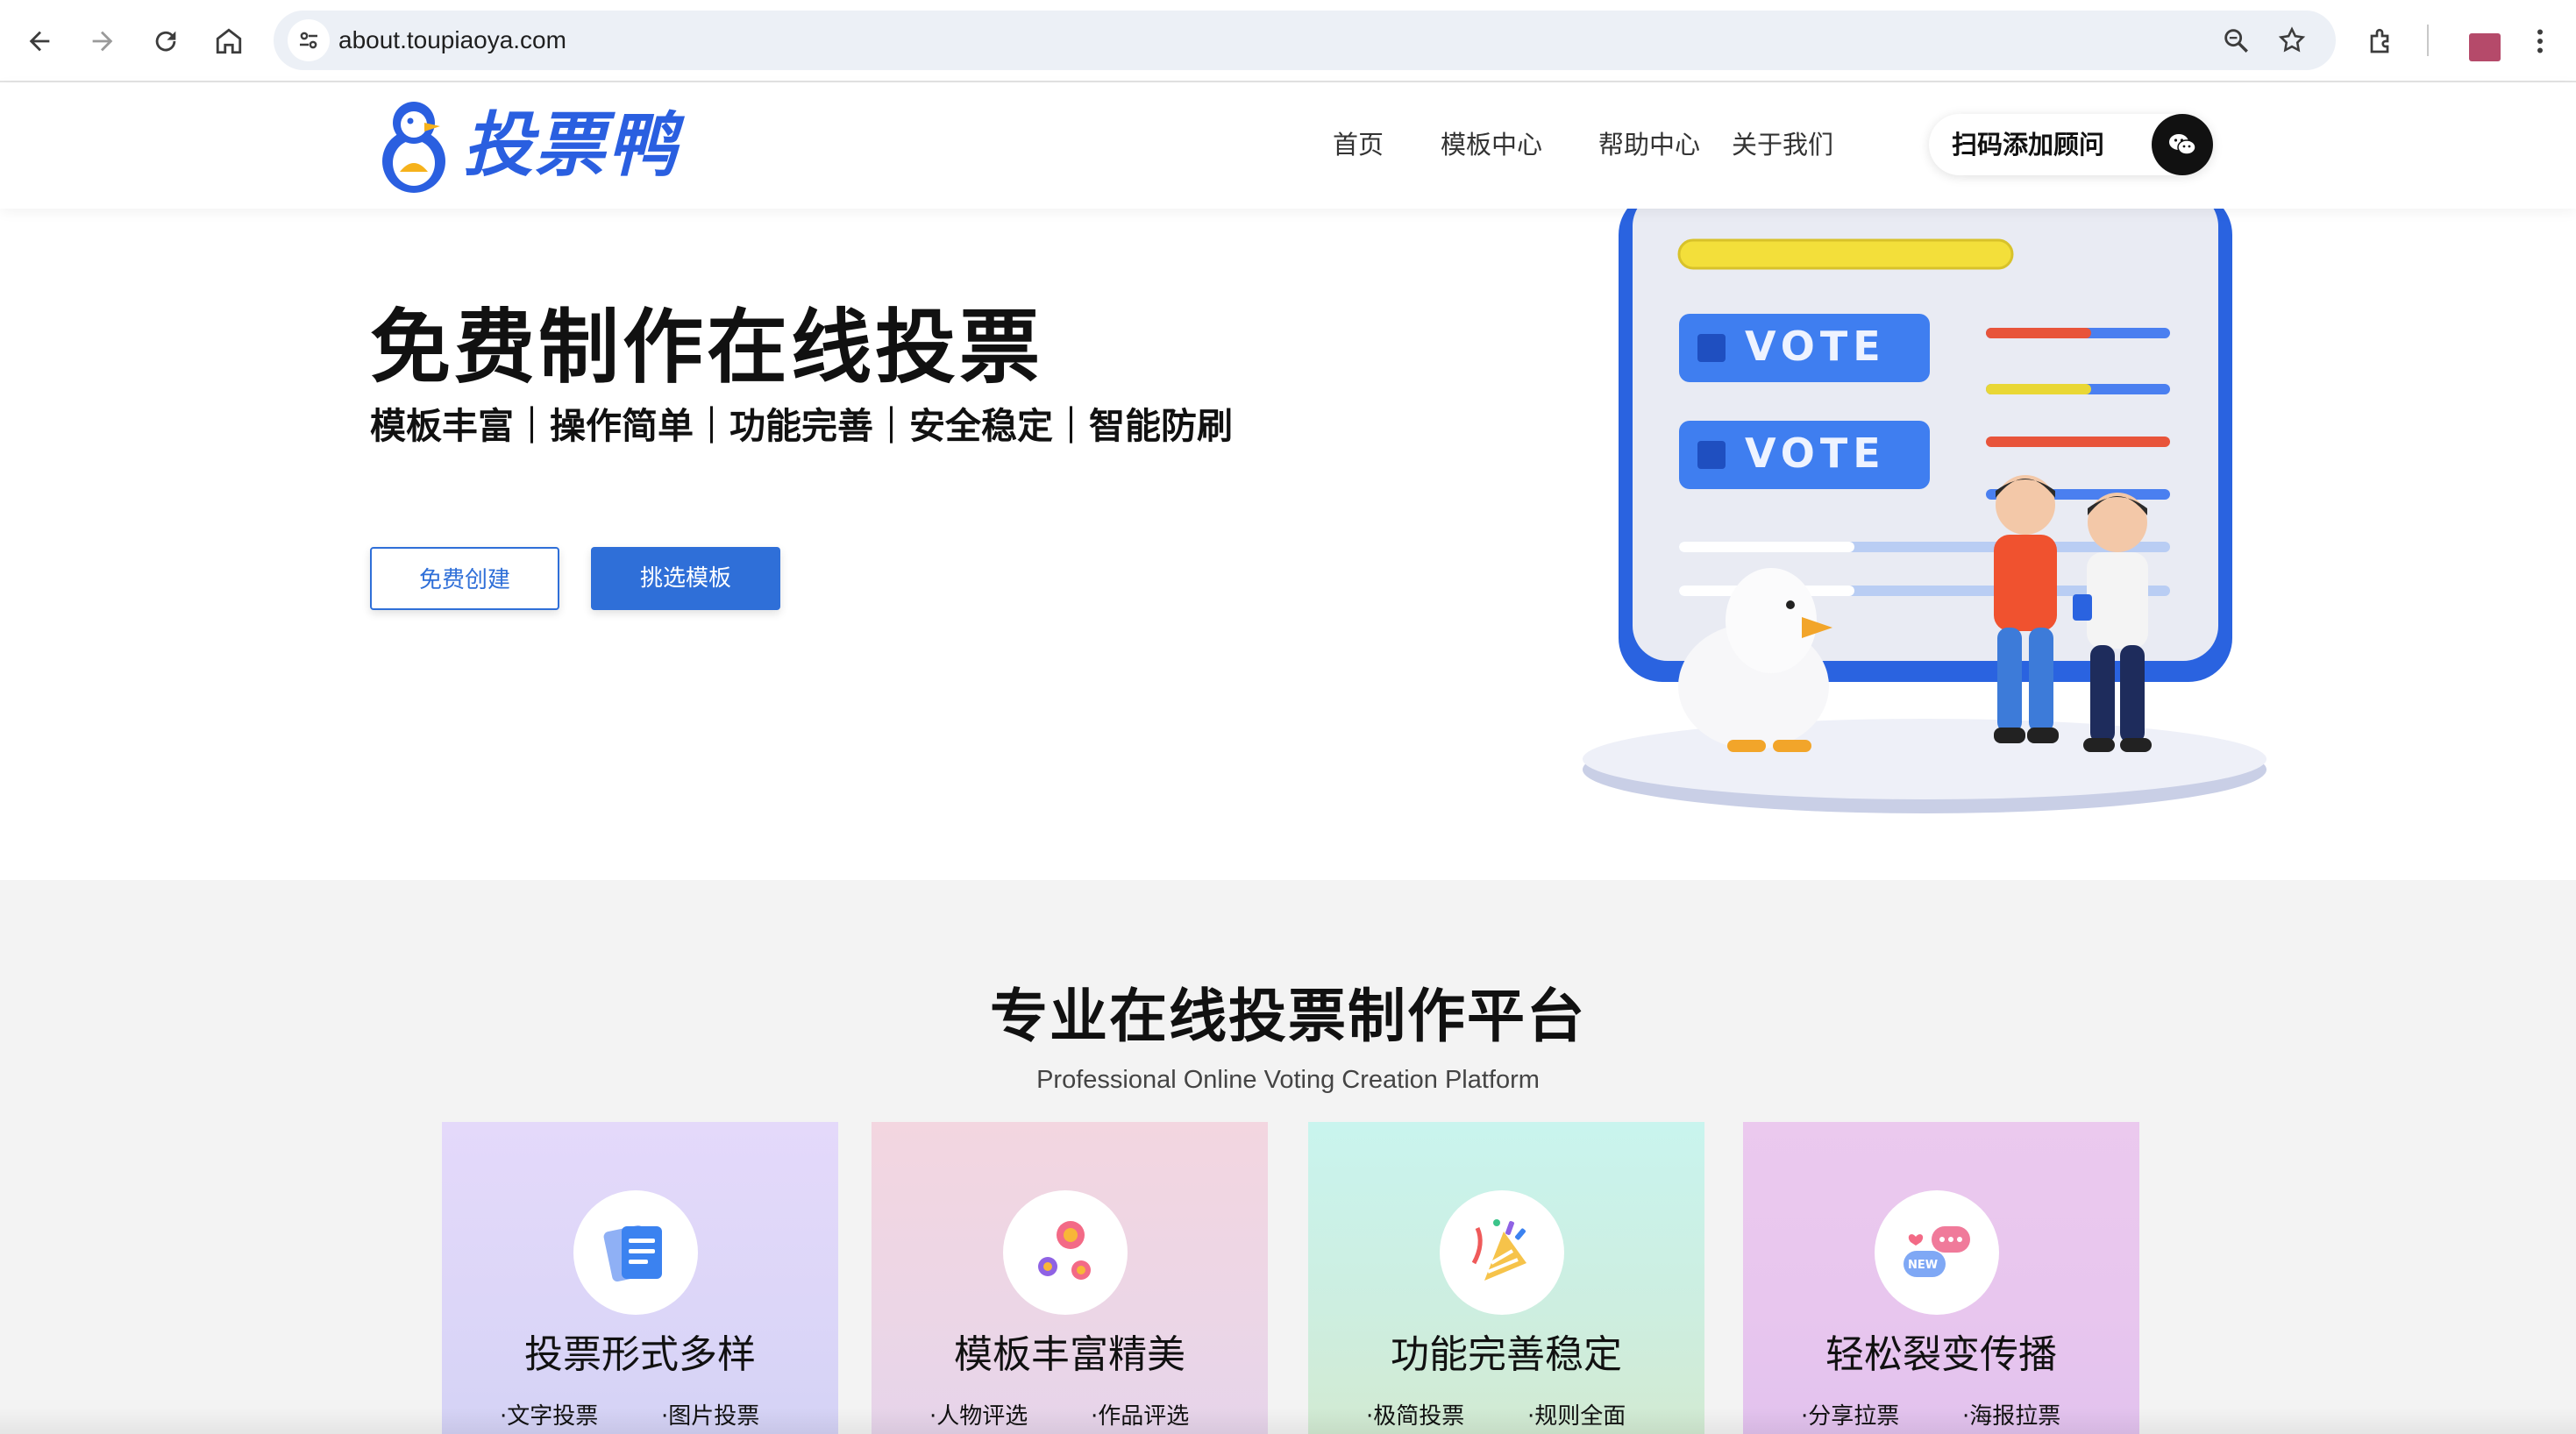 This screenshot has width=2576, height=1434. I want to click on puzzle-icon, so click(2379, 40).